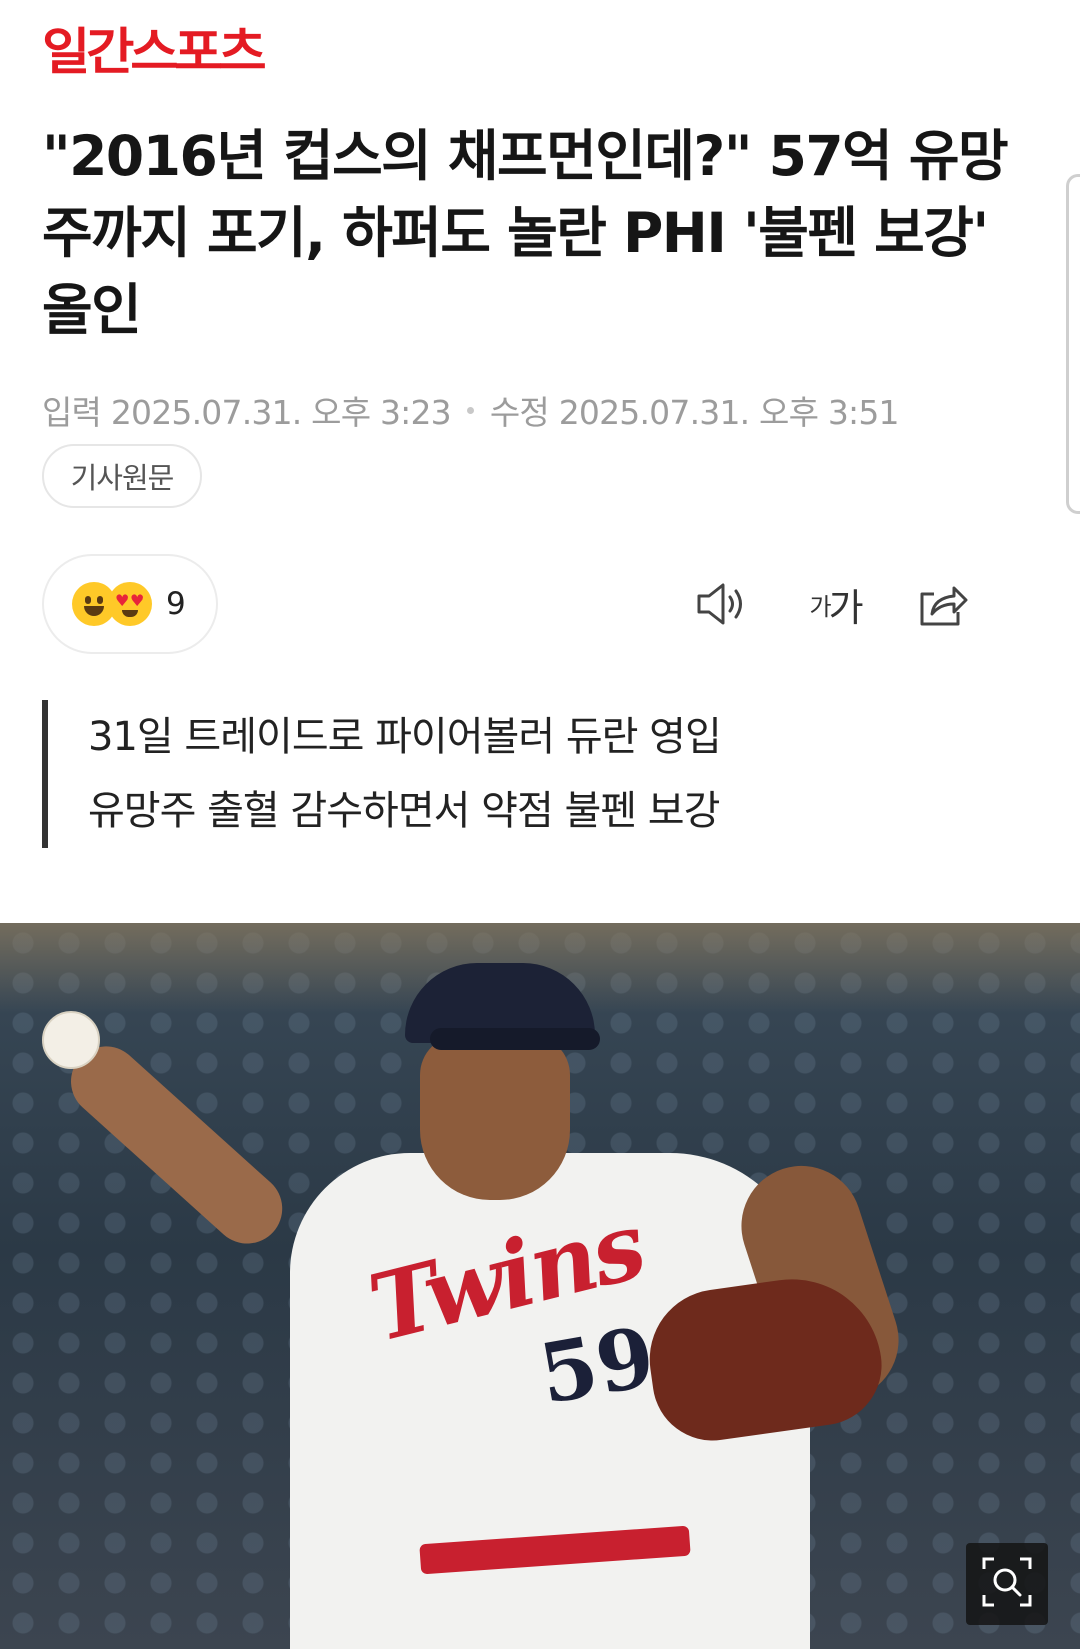 This screenshot has height=1649, width=1080. What do you see at coordinates (72, 412) in the screenshot?
I see `published-label: 입력` at bounding box center [72, 412].